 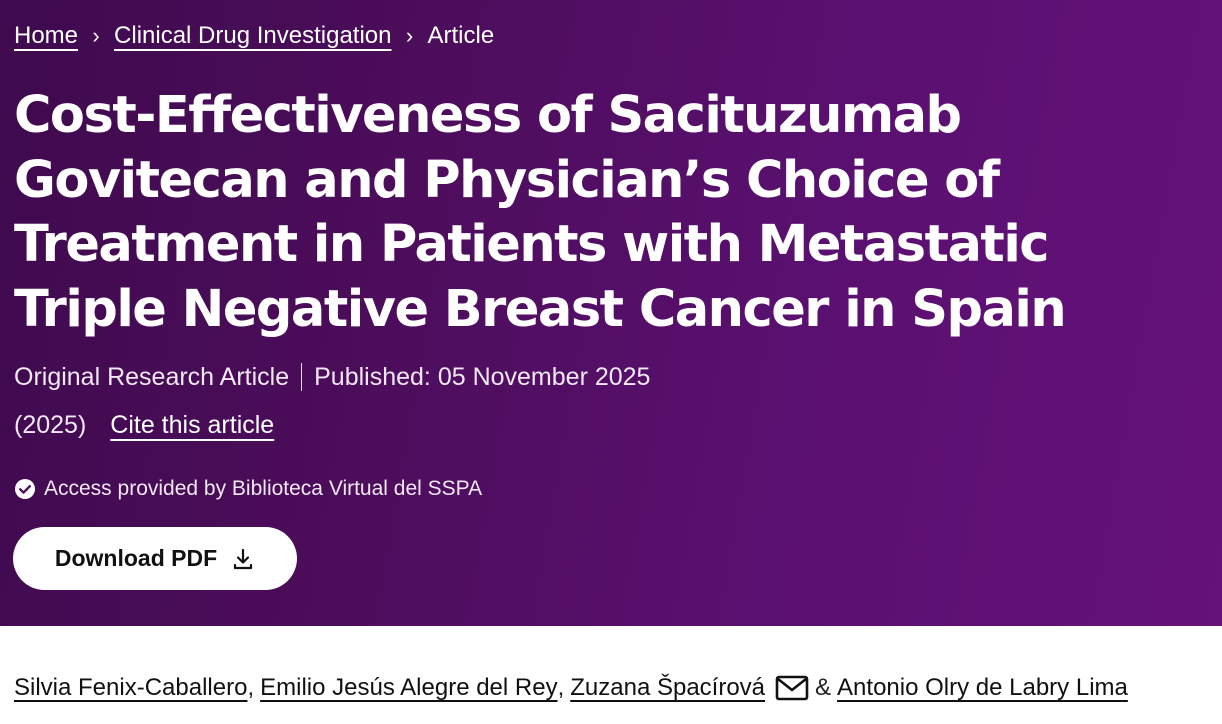 I want to click on breadcrumb-journal-link: Clinical Drug Investigation, so click(x=252, y=36).